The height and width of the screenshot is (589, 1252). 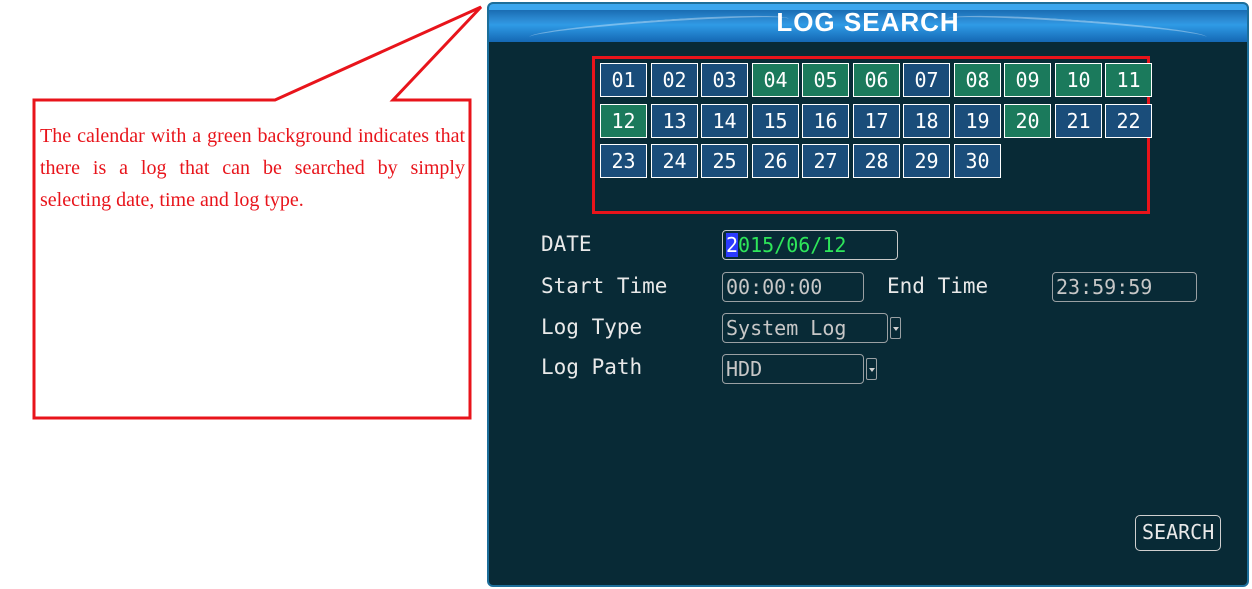 What do you see at coordinates (623, 80) in the screenshot?
I see `calendar-day-01: 01` at bounding box center [623, 80].